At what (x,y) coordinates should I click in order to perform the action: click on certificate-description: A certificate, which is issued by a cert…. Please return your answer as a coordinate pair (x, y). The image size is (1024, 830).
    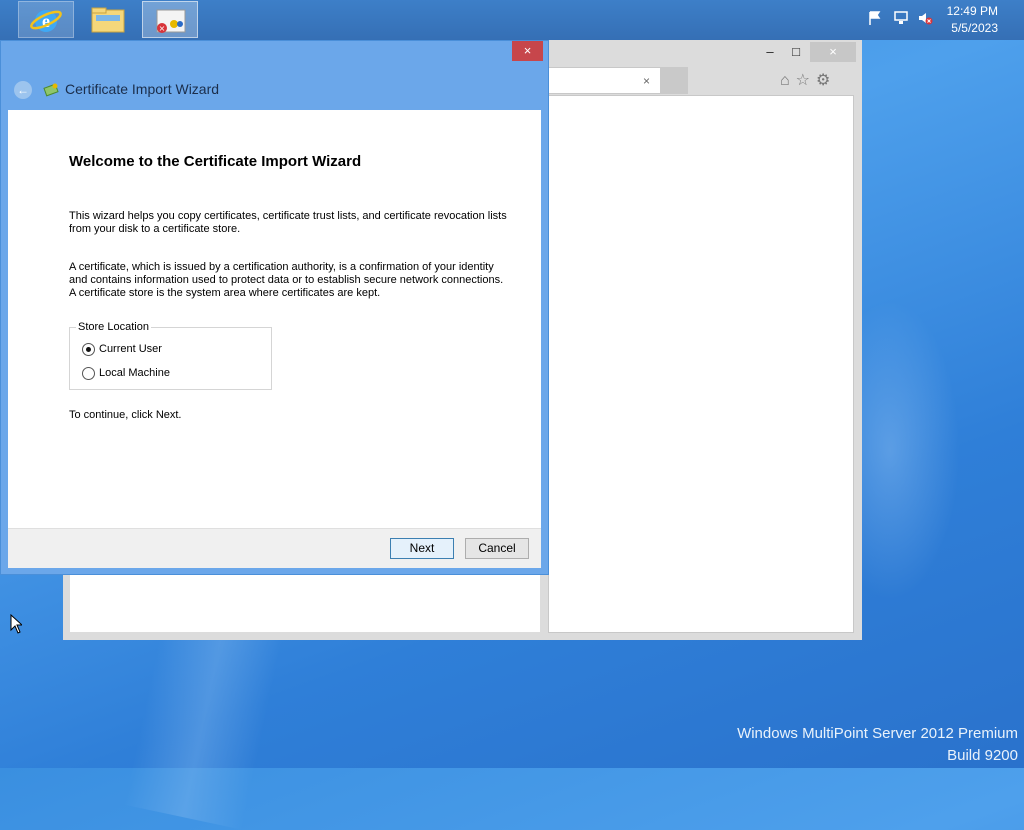
    Looking at the image, I should click on (286, 280).